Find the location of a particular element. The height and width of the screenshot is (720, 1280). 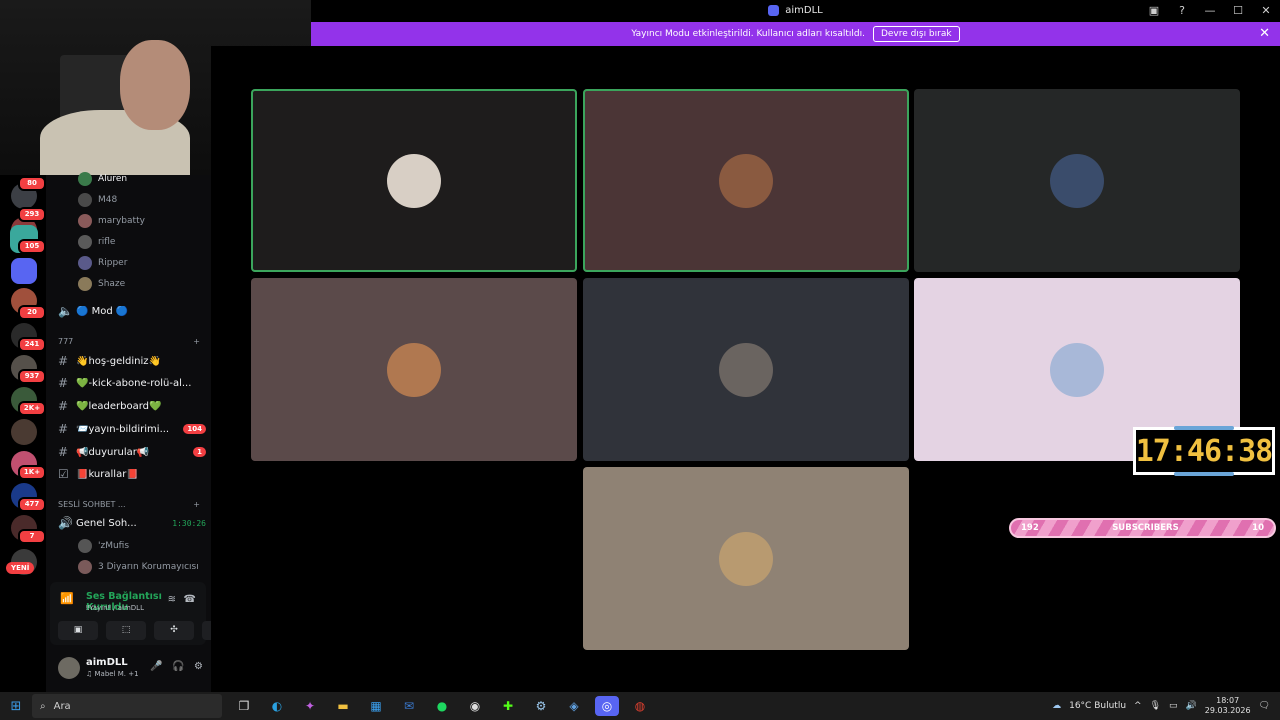

obs-icon: ◉ is located at coordinates (475, 706).